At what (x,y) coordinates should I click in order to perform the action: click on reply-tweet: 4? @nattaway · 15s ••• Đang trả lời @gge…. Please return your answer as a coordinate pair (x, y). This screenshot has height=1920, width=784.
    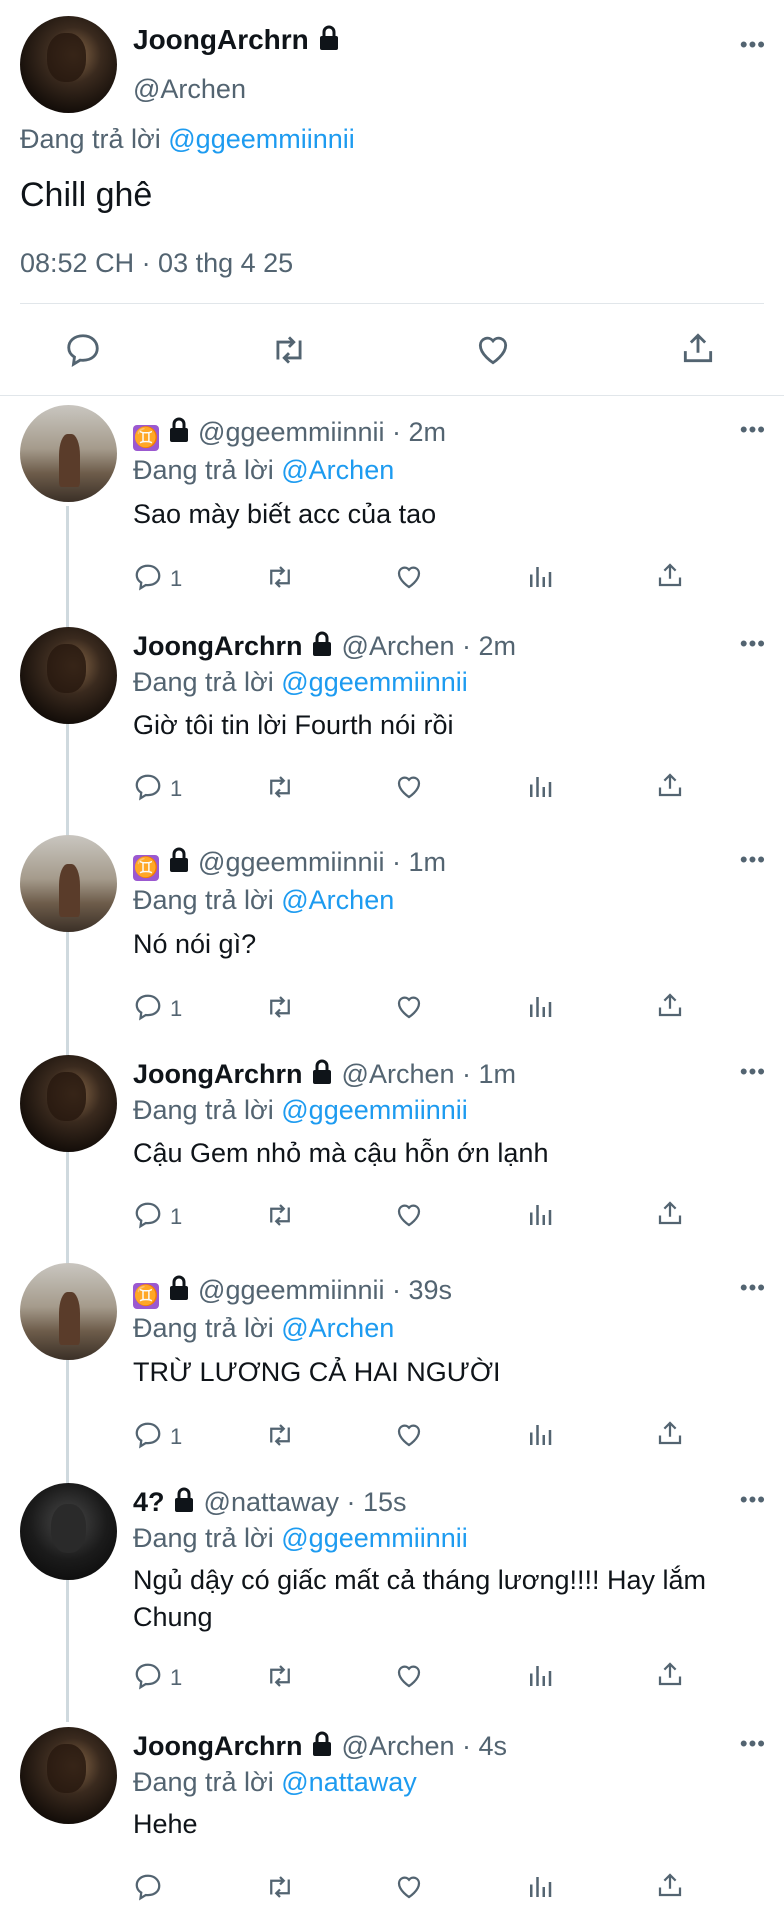
    Looking at the image, I should click on (392, 1603).